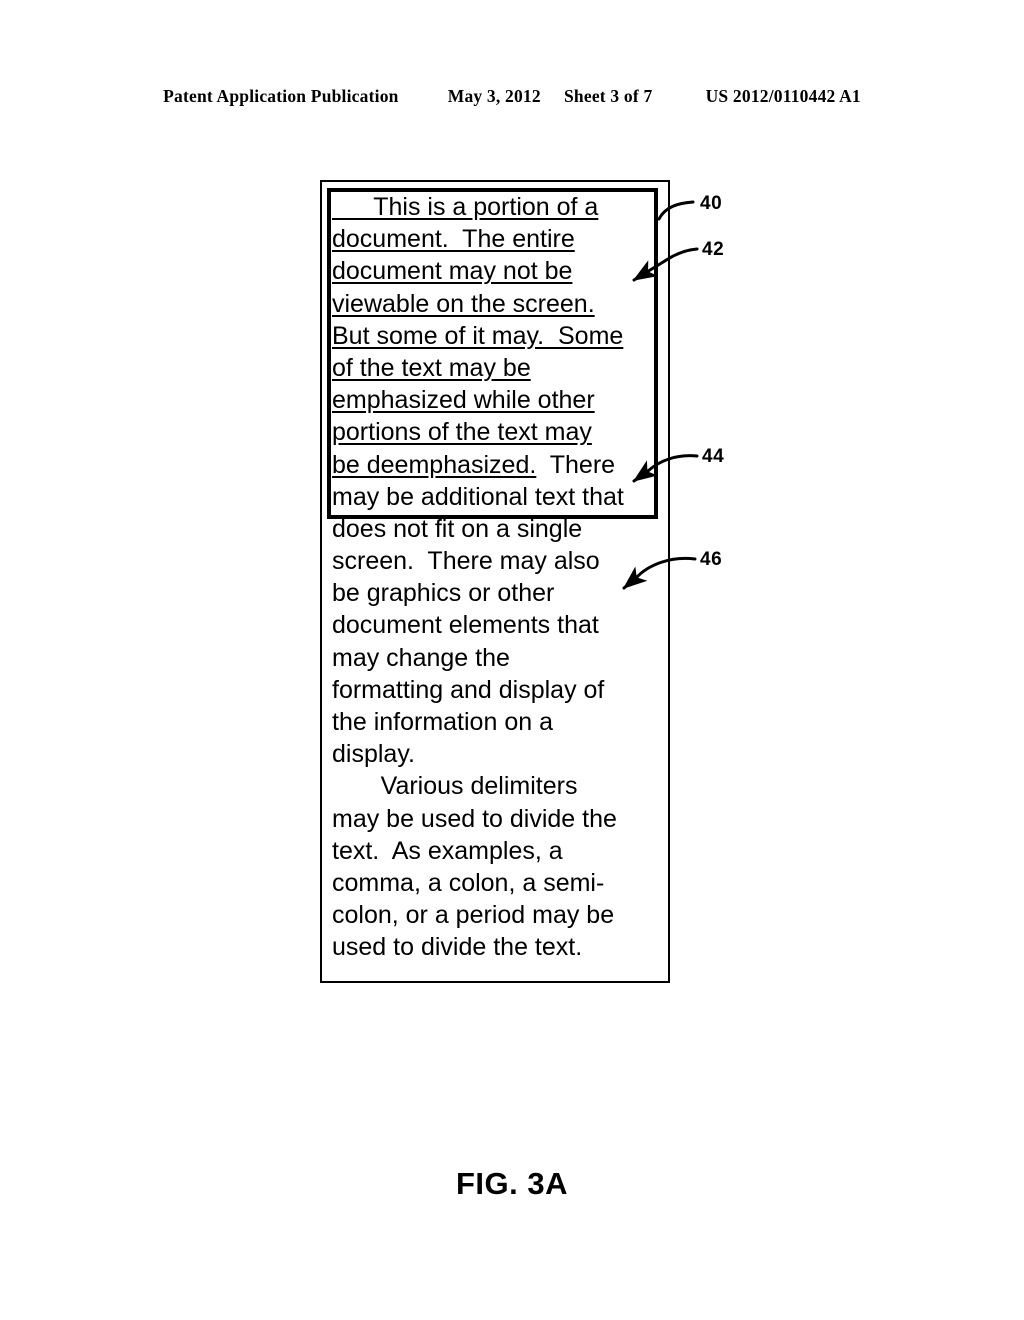 This screenshot has height=1320, width=1024. What do you see at coordinates (373, 754) in the screenshot?
I see `document-text-line: display.` at bounding box center [373, 754].